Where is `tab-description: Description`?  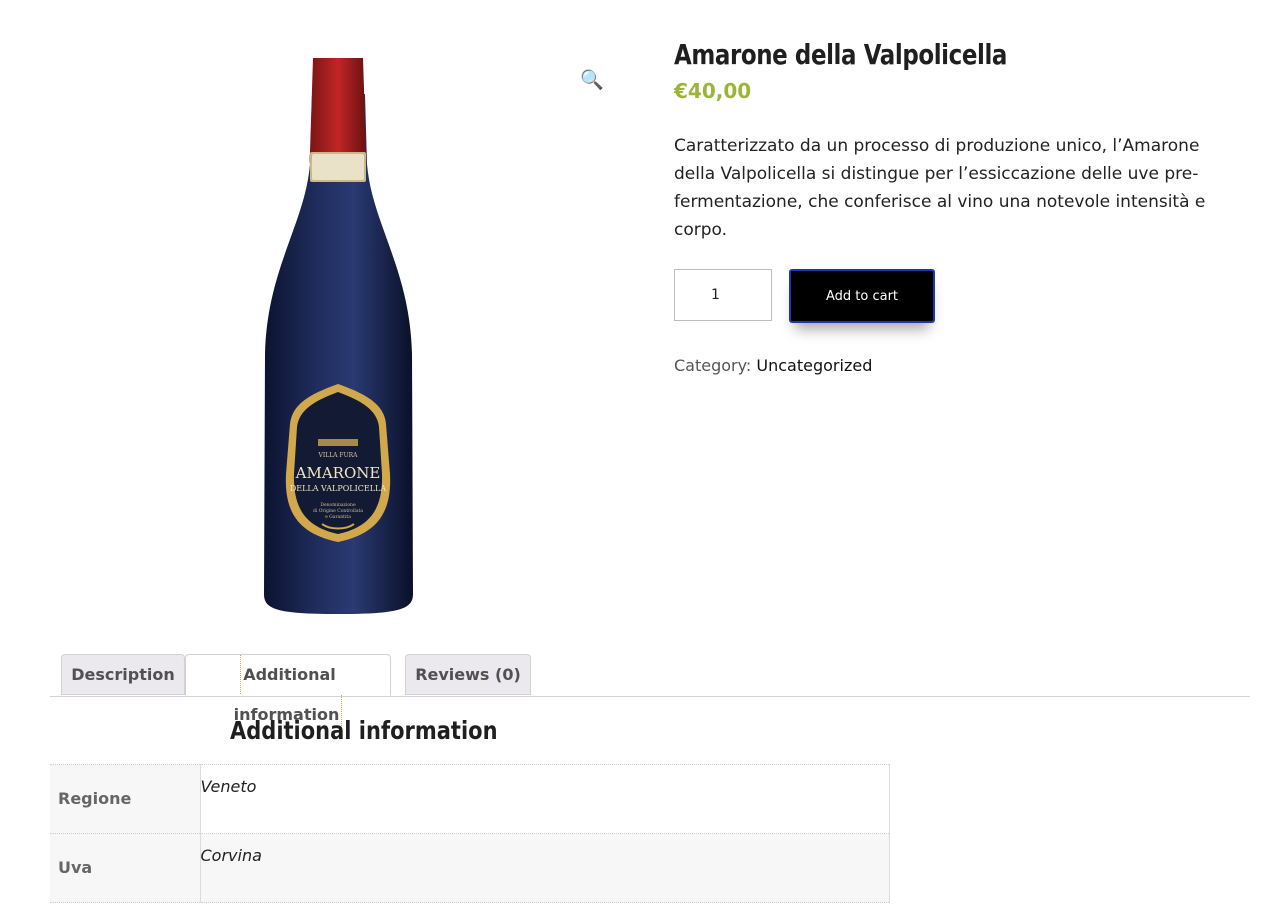 tab-description: Description is located at coordinates (123, 674).